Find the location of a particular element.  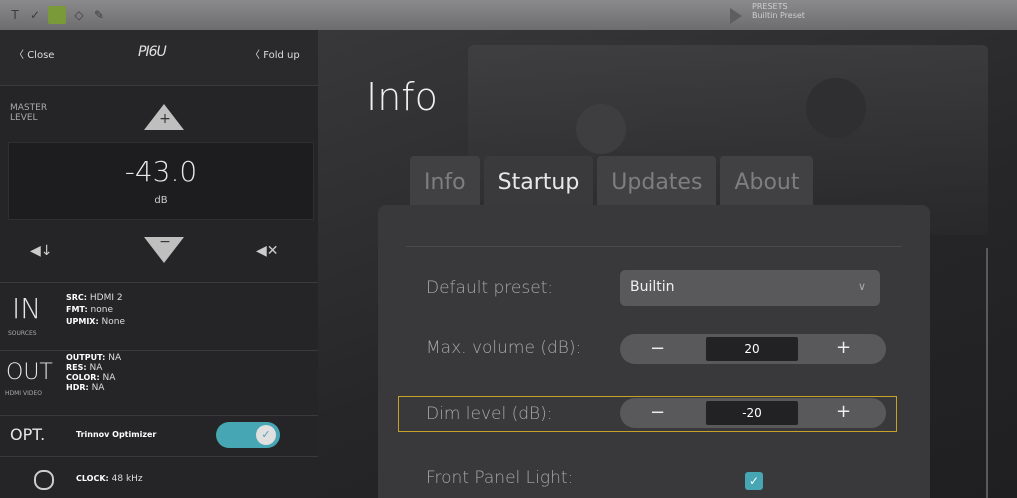

presets-label: PRESETS is located at coordinates (770, 6).